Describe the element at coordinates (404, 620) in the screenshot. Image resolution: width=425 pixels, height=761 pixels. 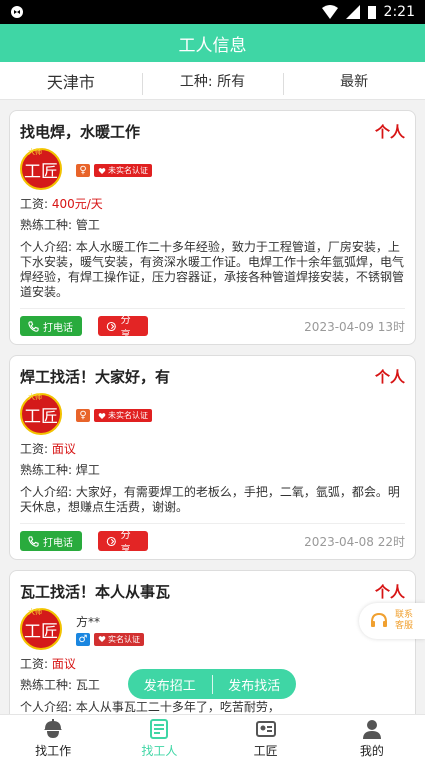
I see `customer-service-label: 联系客服` at that location.